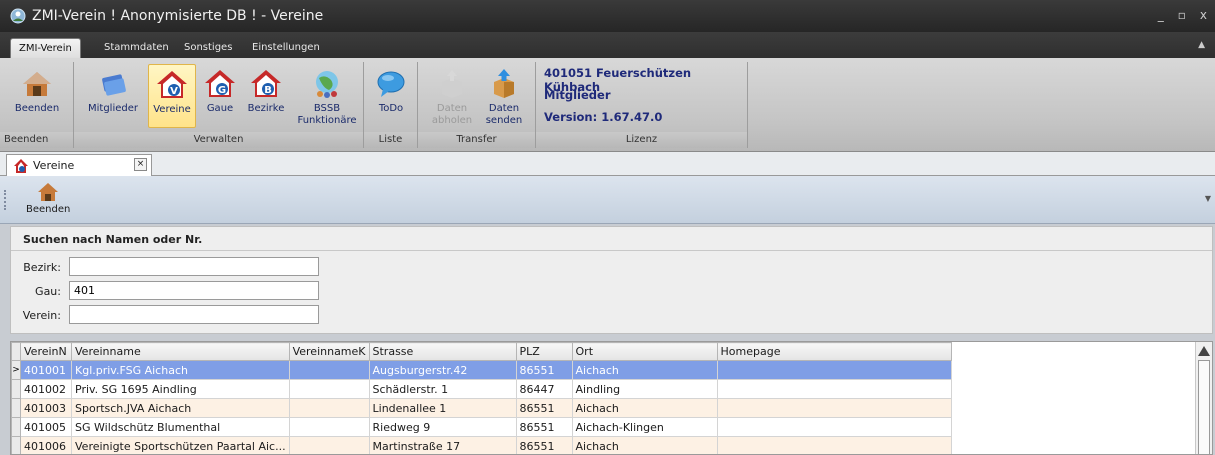 This screenshot has width=1215, height=455. I want to click on globe-people-icon, so click(327, 84).